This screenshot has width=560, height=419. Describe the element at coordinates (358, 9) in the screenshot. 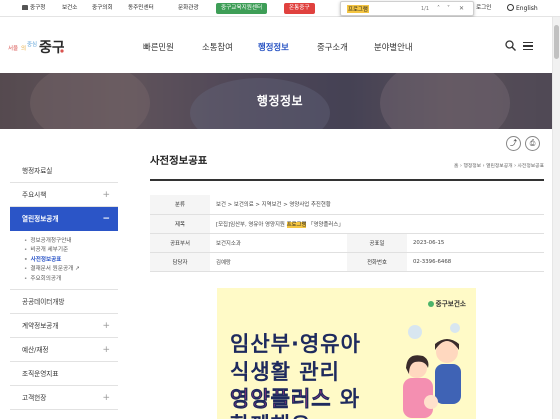

I see `find-query: 프로그램` at that location.